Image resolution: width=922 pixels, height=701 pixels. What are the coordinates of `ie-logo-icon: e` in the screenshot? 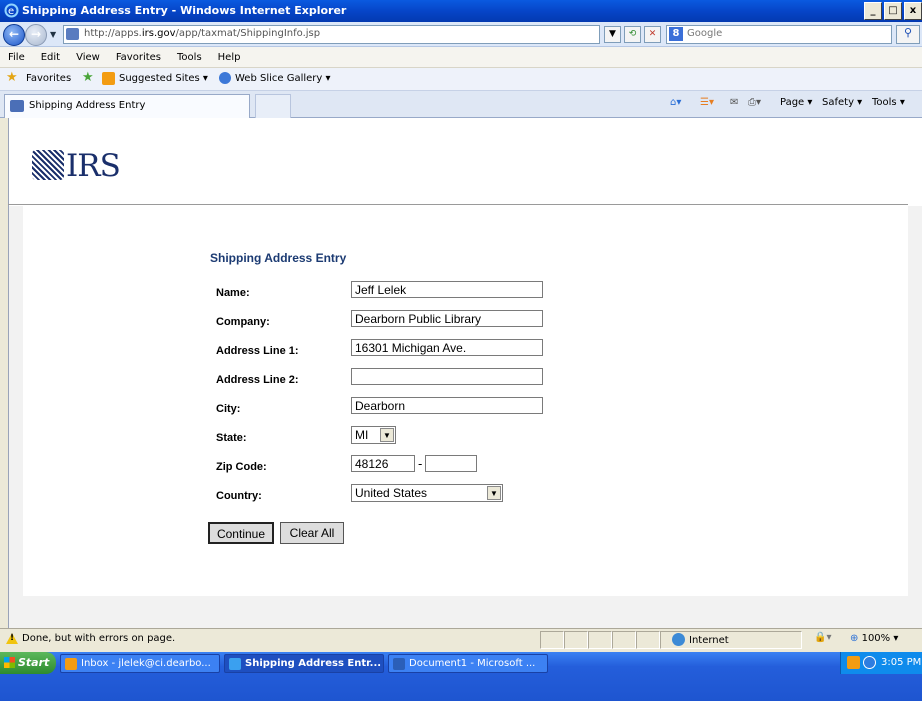 It's located at (11, 10).